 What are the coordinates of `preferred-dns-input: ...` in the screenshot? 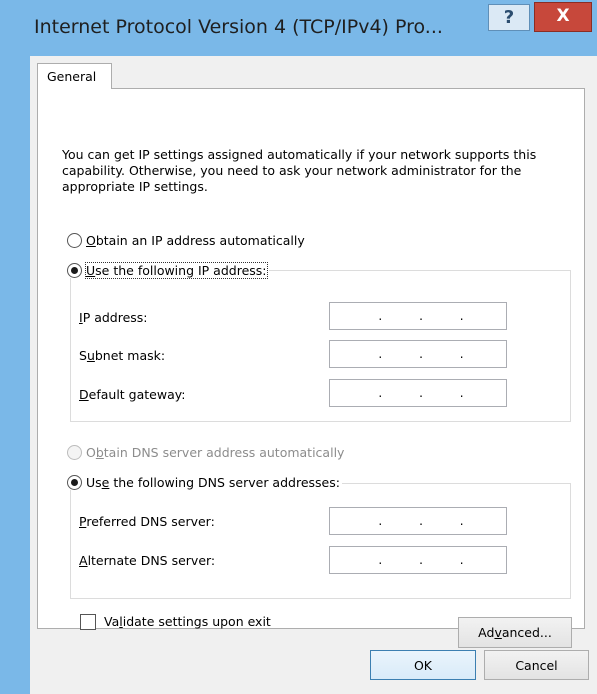 It's located at (418, 521).